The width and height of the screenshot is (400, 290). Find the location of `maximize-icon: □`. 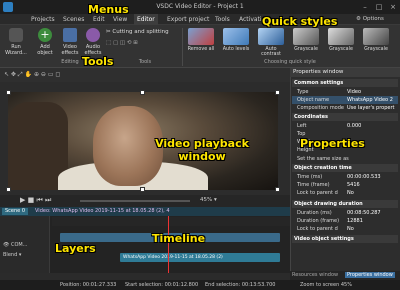

maximize-icon: □ is located at coordinates (379, 7).